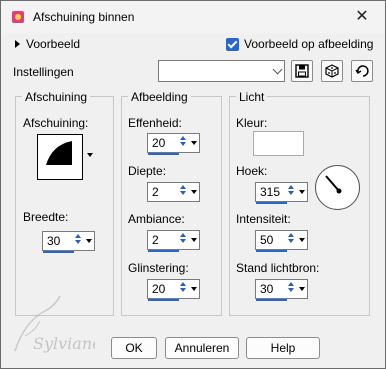 The image size is (386, 369). I want to click on cancel-button: Annuleren, so click(202, 348).